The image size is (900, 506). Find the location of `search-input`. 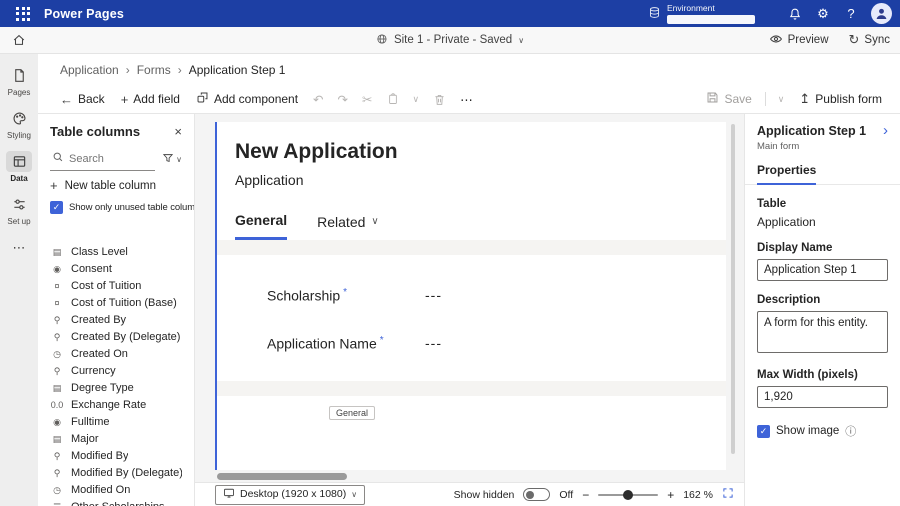

search-input is located at coordinates (111, 158).